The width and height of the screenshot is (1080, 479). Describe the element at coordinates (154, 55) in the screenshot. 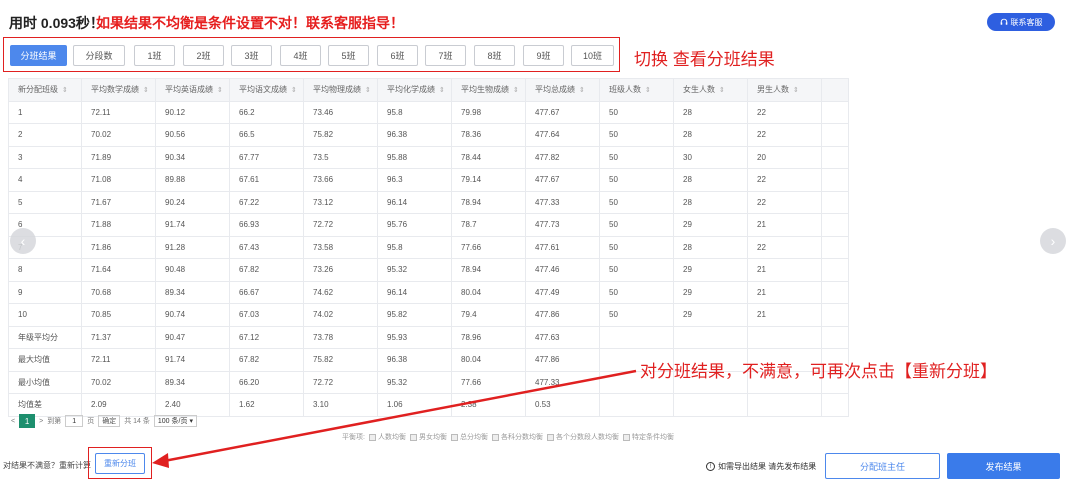

I see `tab-class-1: 1班` at that location.